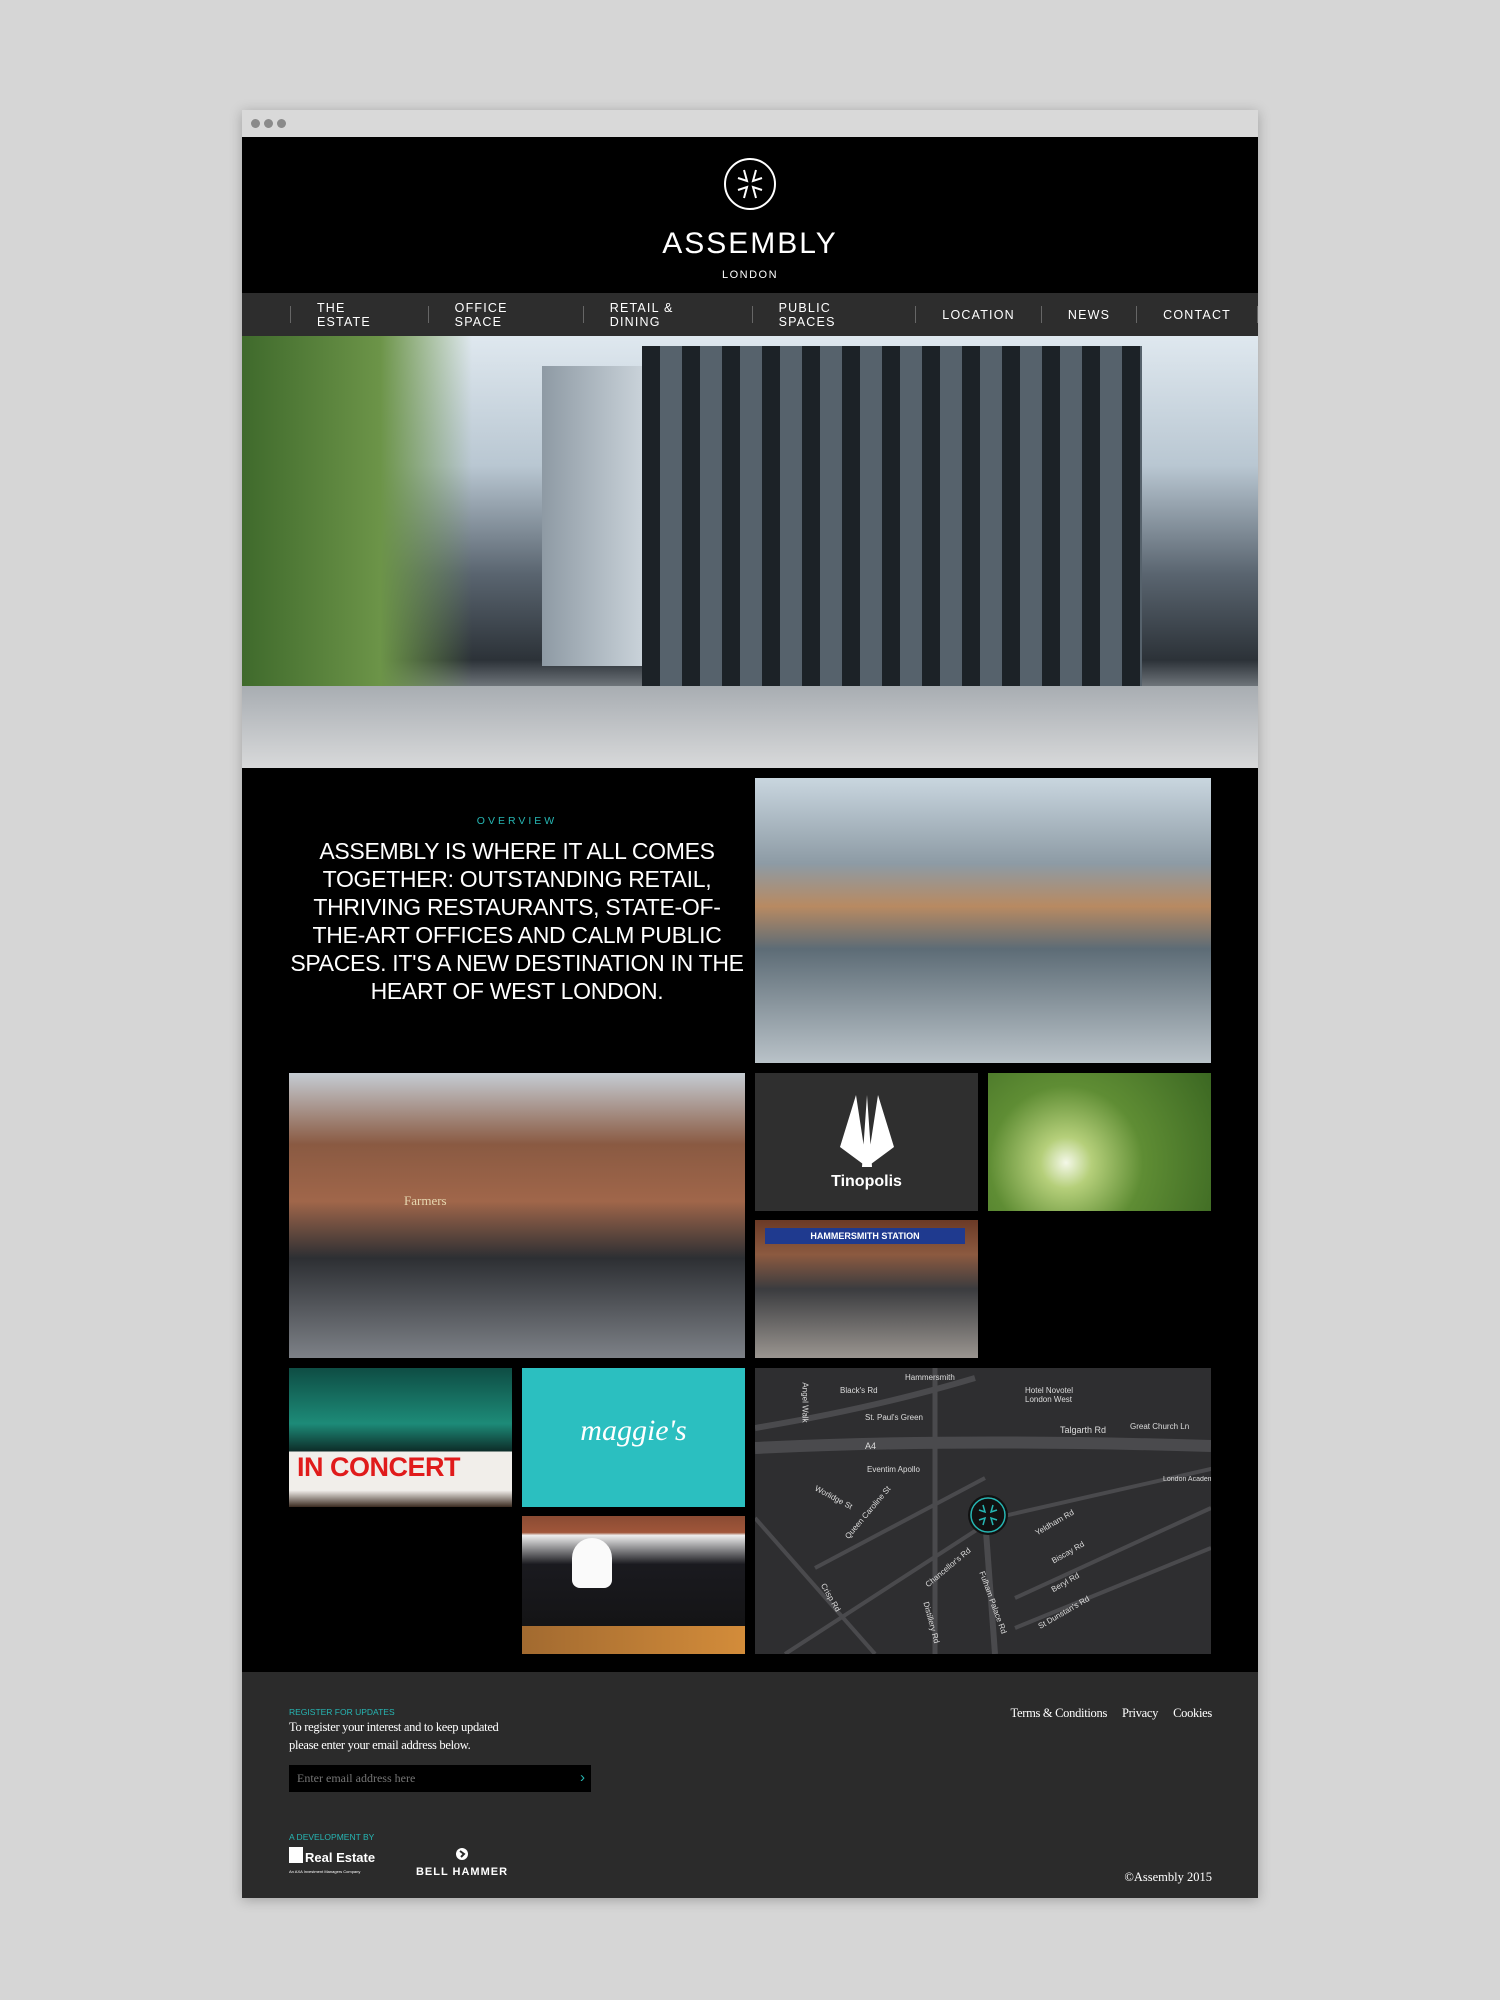  Describe the element at coordinates (296, 1855) in the screenshot. I see `axa-logo-icon` at that location.